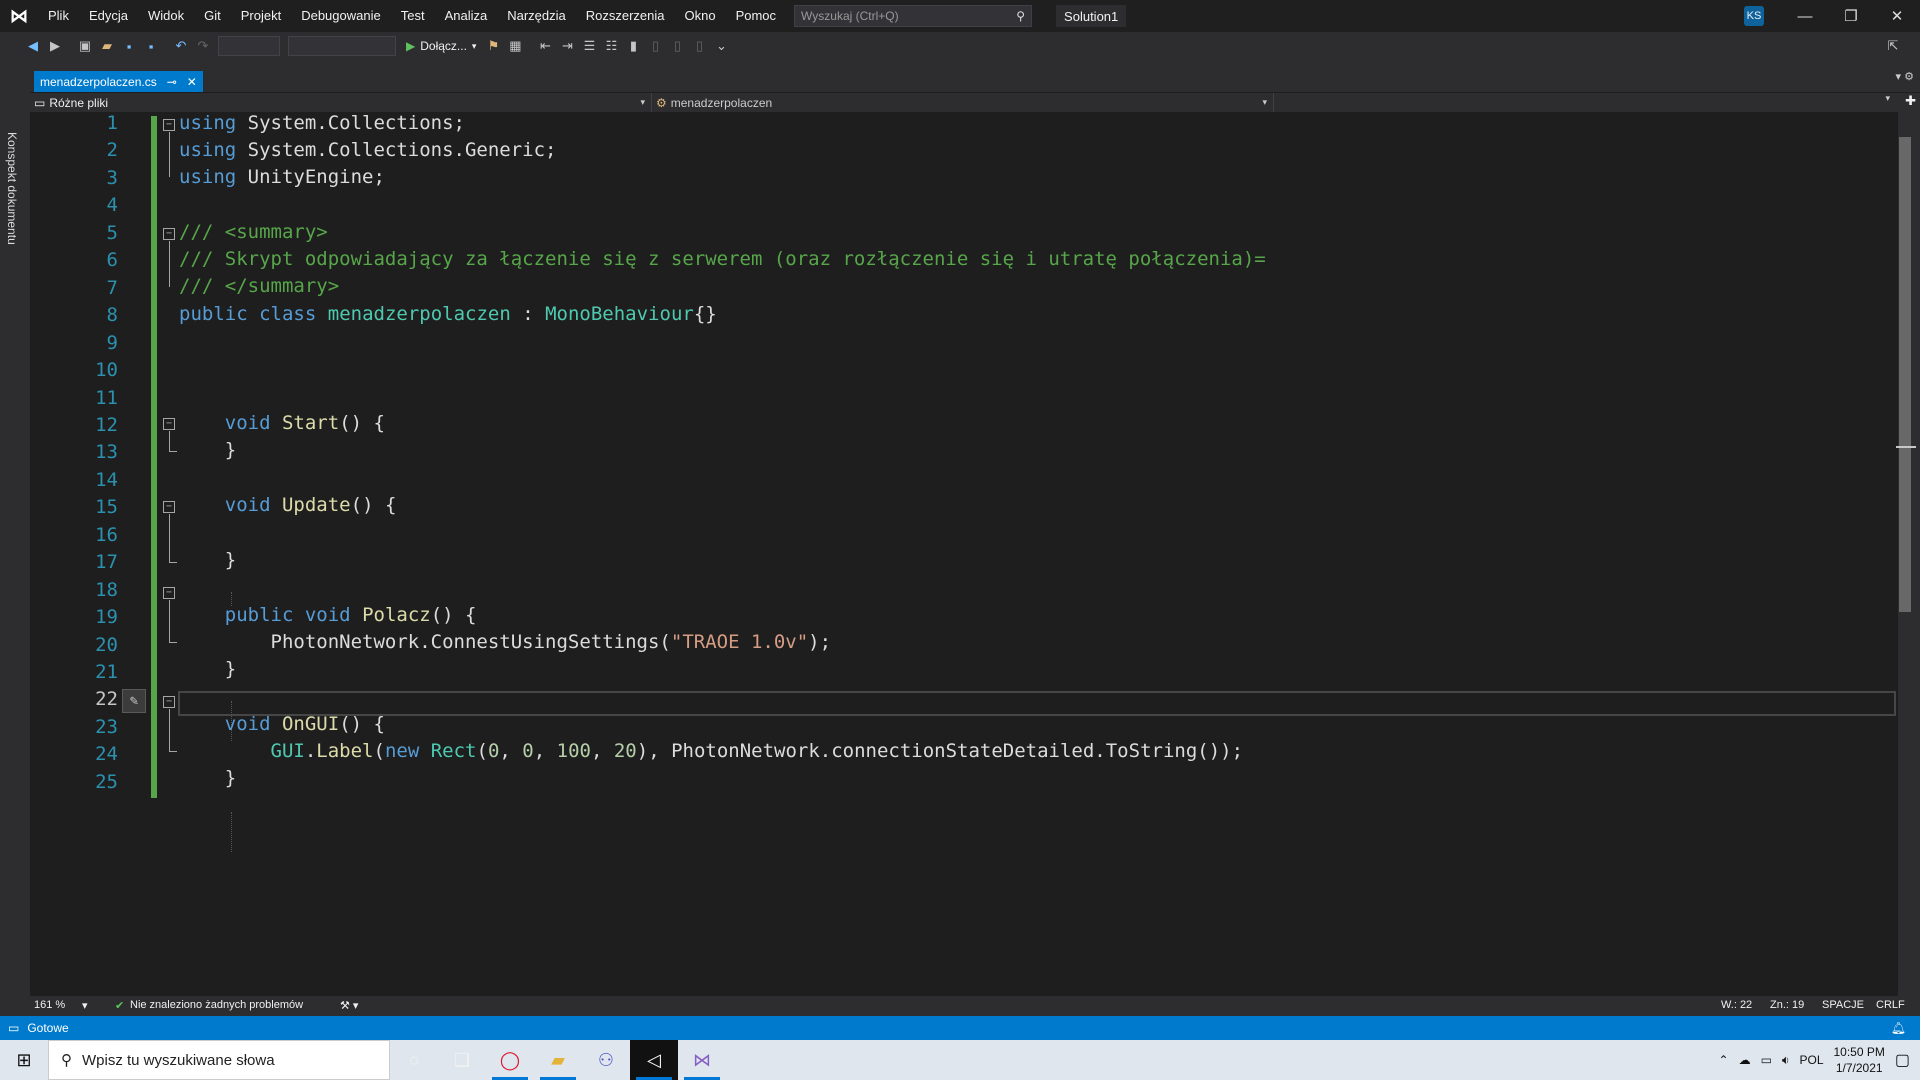  I want to click on zoom-dropdown: 161 %, so click(49, 1005).